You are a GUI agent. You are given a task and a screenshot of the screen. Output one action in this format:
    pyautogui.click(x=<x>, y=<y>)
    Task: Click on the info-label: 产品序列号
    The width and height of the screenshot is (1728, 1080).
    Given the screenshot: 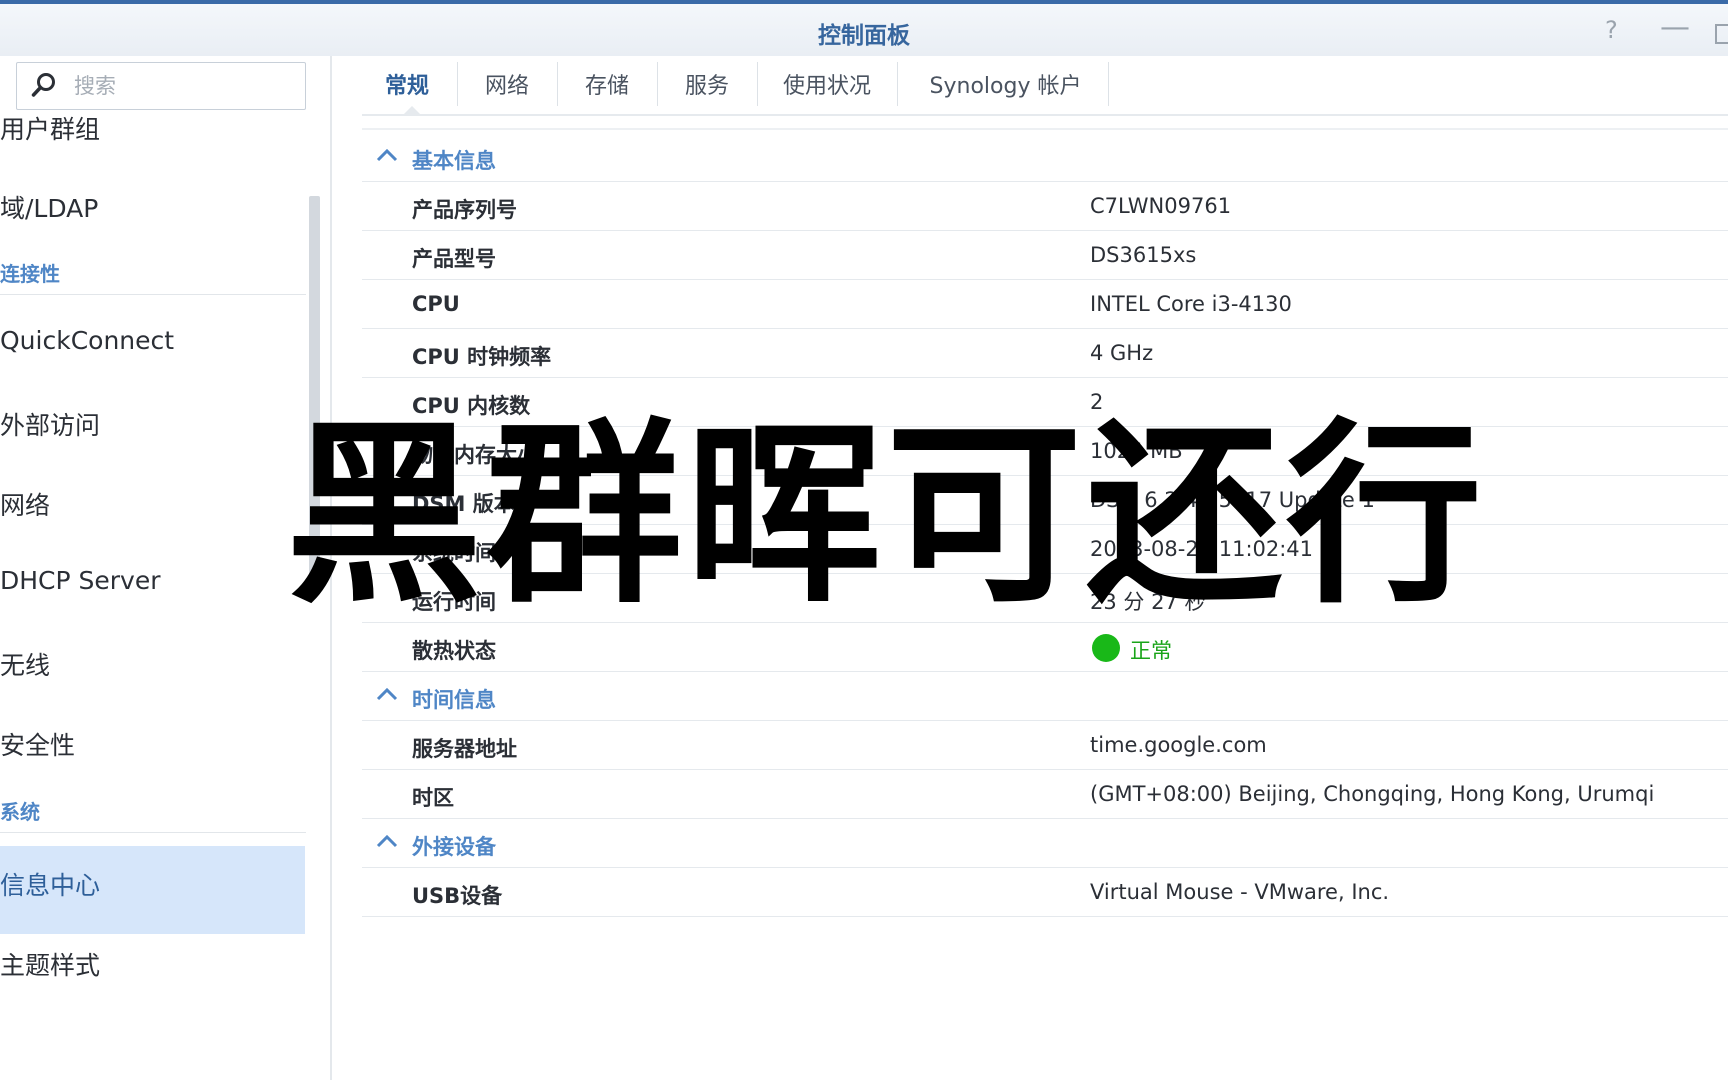 What is the action you would take?
    pyautogui.click(x=464, y=210)
    